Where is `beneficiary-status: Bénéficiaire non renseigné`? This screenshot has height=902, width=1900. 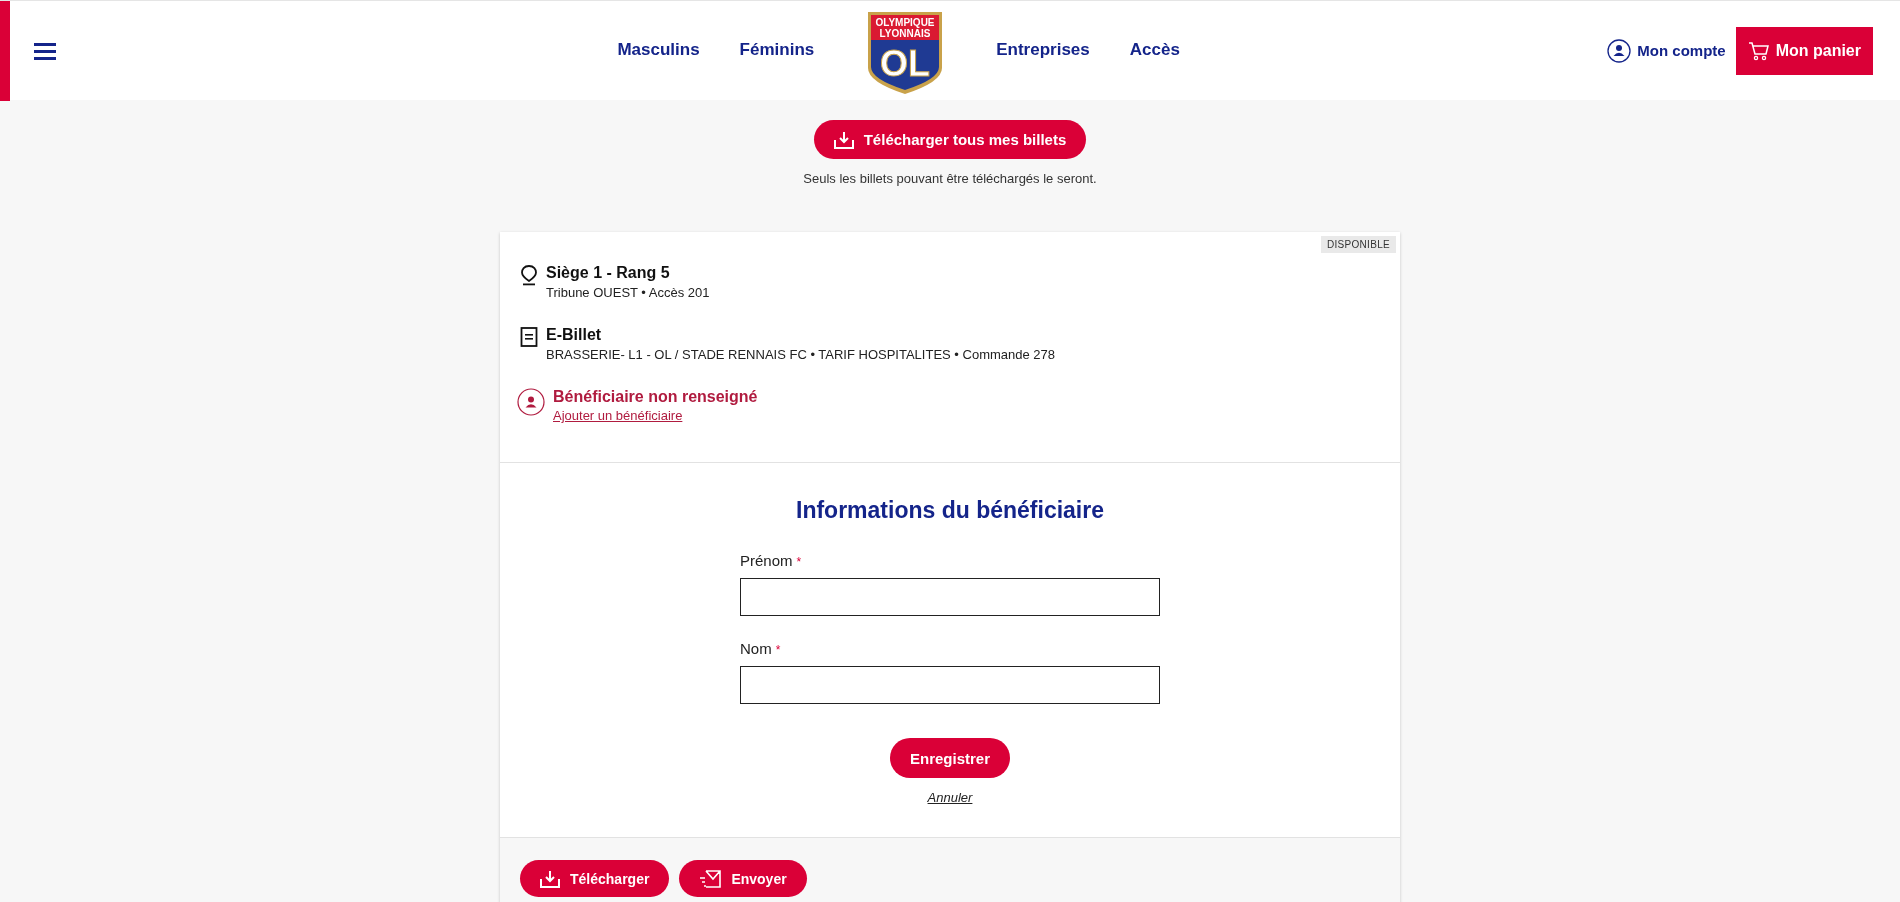 beneficiary-status: Bénéficiaire non renseigné is located at coordinates (655, 397).